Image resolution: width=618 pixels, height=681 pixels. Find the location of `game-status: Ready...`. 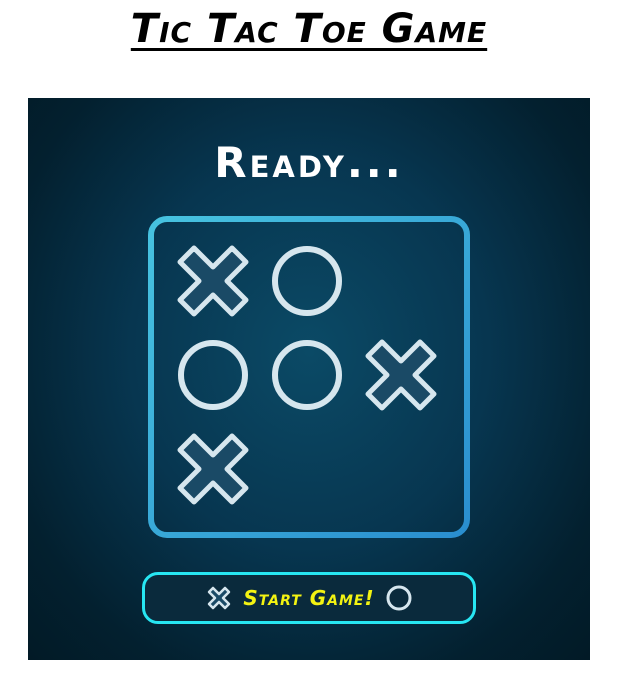

game-status: Ready... is located at coordinates (309, 162).